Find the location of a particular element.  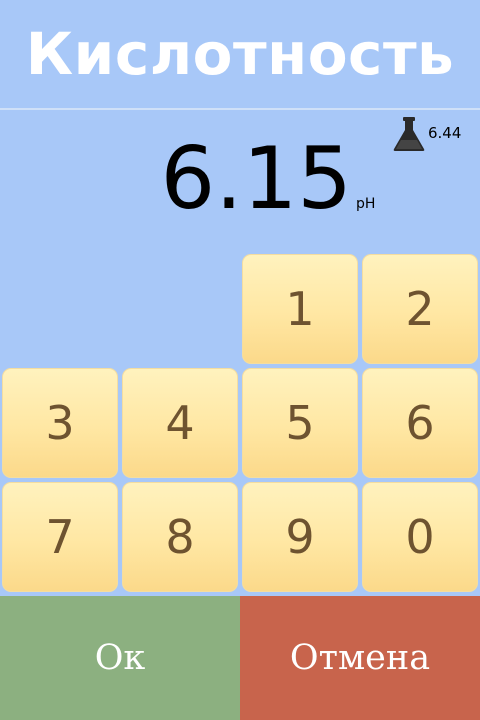

ok-button: Ок is located at coordinates (120, 658).